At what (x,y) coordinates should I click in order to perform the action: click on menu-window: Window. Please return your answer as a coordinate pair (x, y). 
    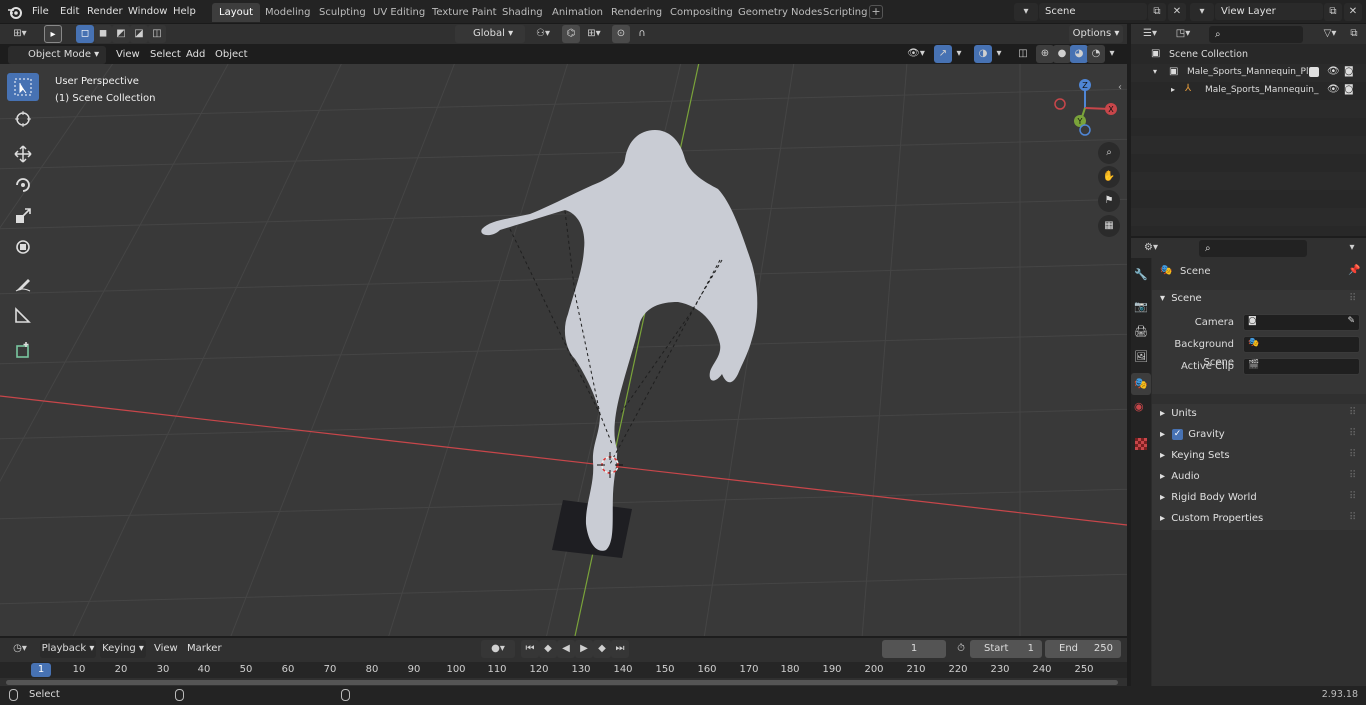
    Looking at the image, I should click on (147, 12).